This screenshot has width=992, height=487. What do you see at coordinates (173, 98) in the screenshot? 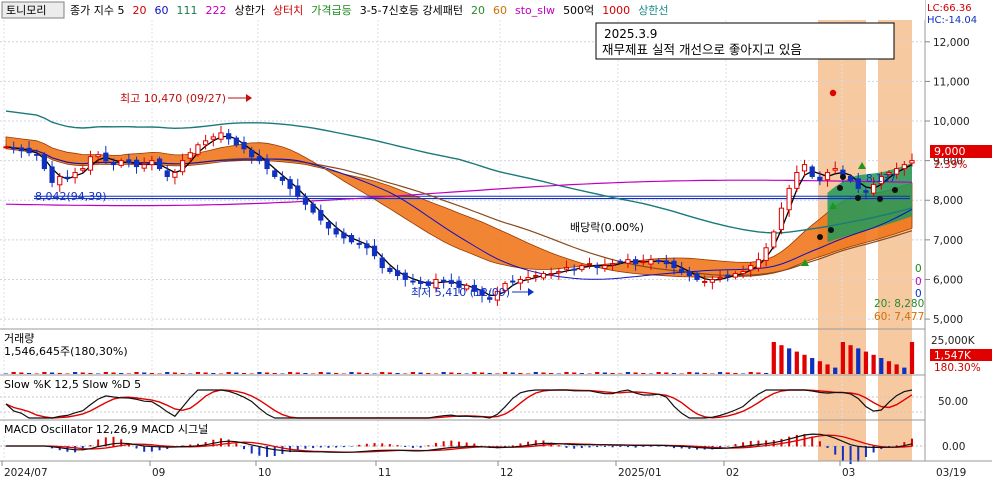
I see `high-annotation: 최고 10,470 (09/27)` at bounding box center [173, 98].